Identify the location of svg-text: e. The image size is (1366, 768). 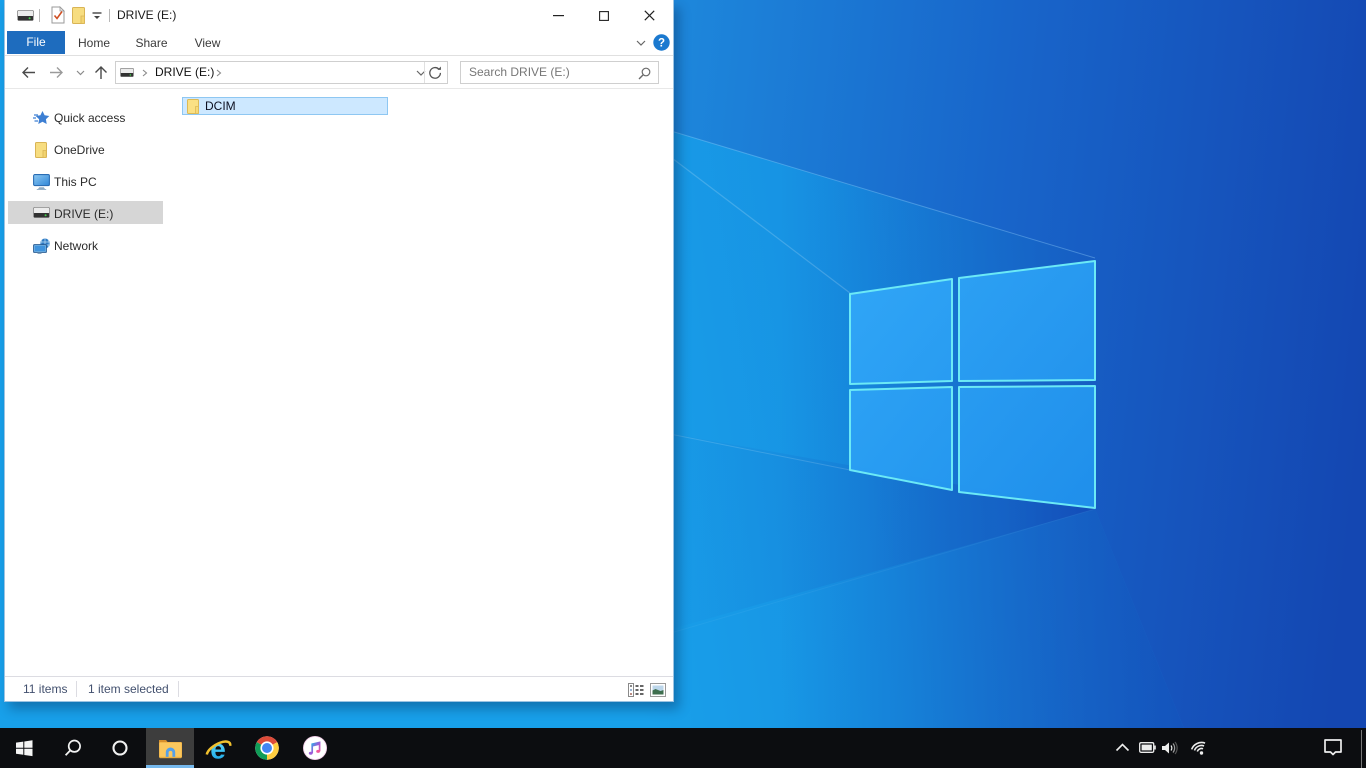
(218, 748).